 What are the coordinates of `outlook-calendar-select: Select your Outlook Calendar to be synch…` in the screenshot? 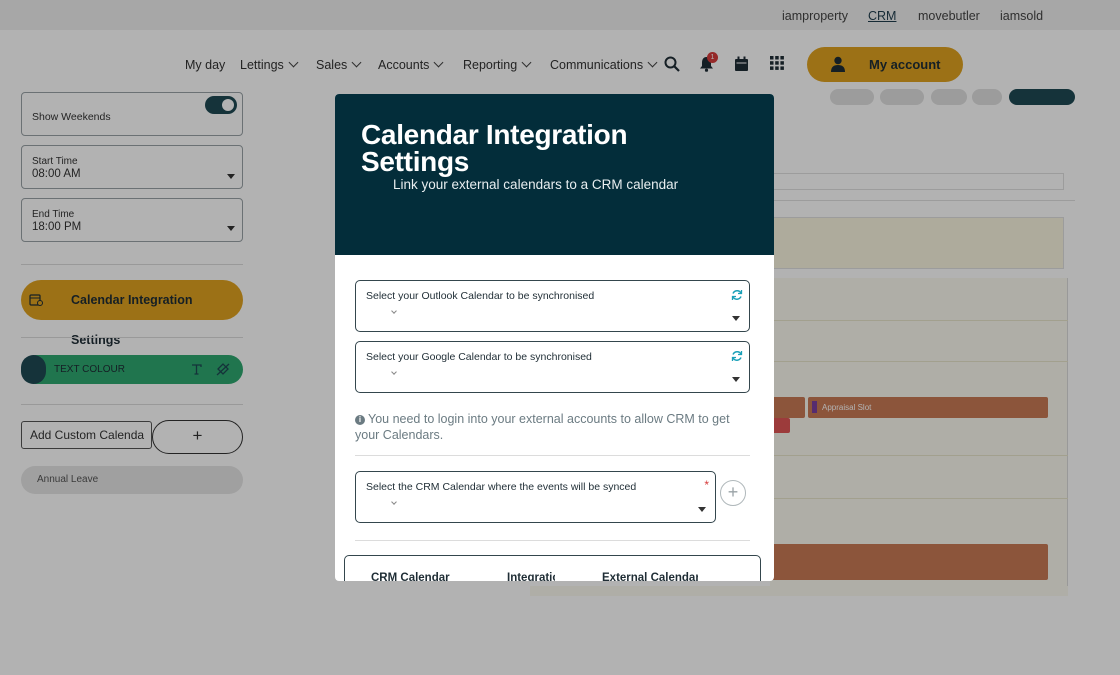 It's located at (552, 306).